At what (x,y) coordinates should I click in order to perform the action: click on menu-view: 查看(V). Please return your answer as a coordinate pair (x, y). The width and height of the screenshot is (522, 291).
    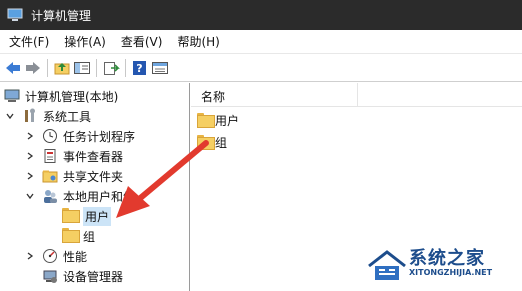
    Looking at the image, I should click on (140, 42).